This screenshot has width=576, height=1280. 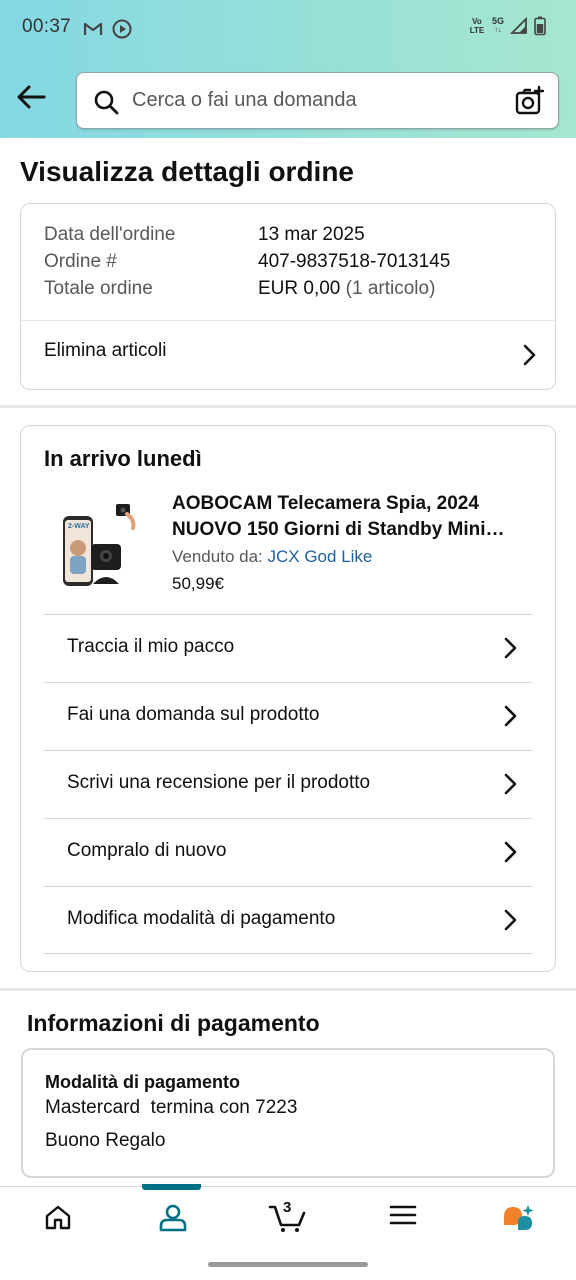 What do you see at coordinates (288, 648) in the screenshot?
I see `action-track-package: Traccia il mio pacco` at bounding box center [288, 648].